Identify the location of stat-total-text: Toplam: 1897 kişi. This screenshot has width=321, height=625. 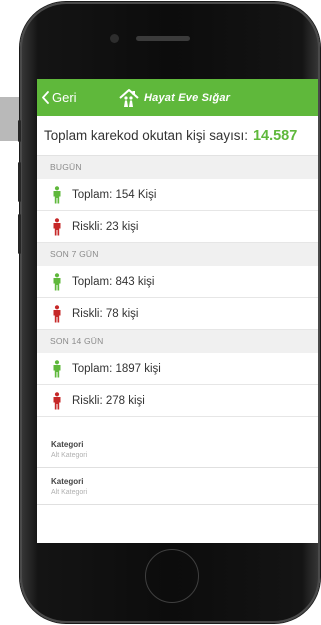
(116, 368).